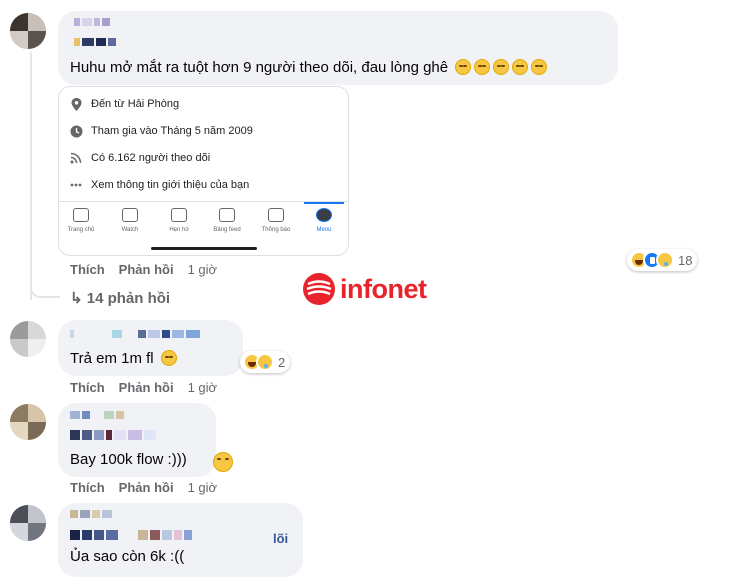 The height and width of the screenshot is (585, 749). Describe the element at coordinates (127, 556) in the screenshot. I see `comment-text: Ủa sao còn 6k :((` at that location.